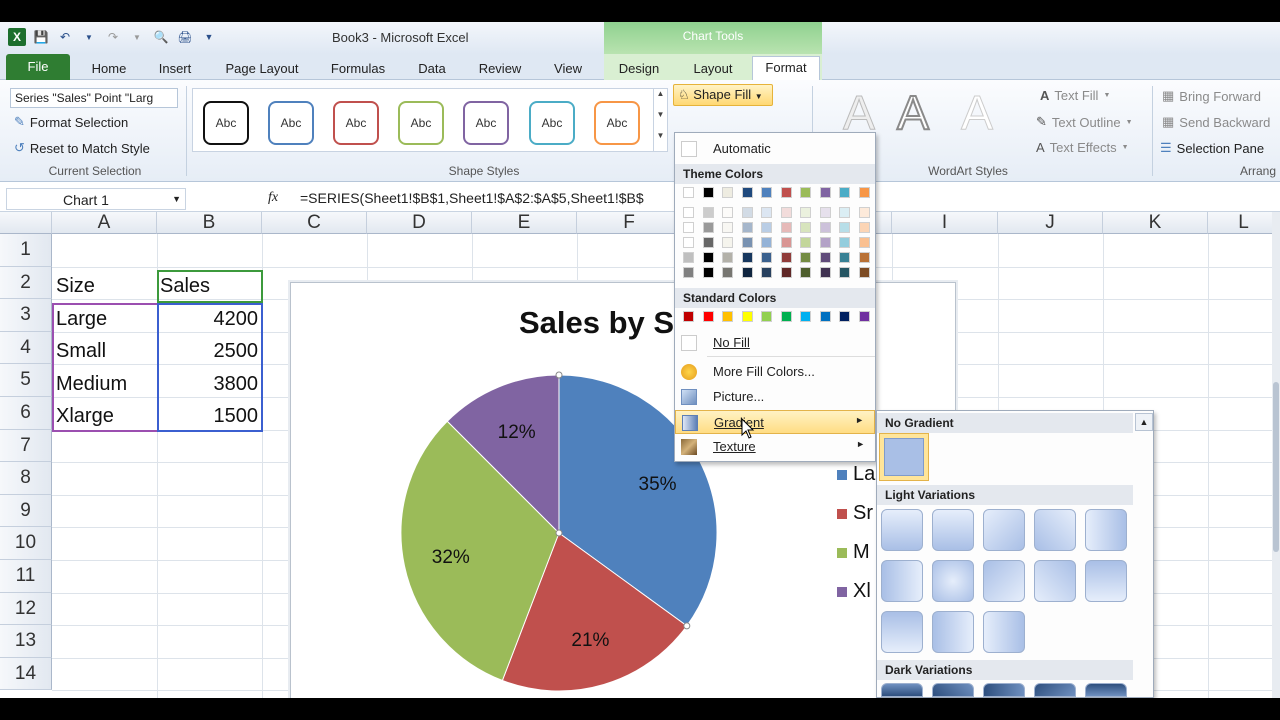 Image resolution: width=1280 pixels, height=720 pixels. Describe the element at coordinates (775, 343) in the screenshot. I see `menu-item-no-fill: No Fill` at that location.